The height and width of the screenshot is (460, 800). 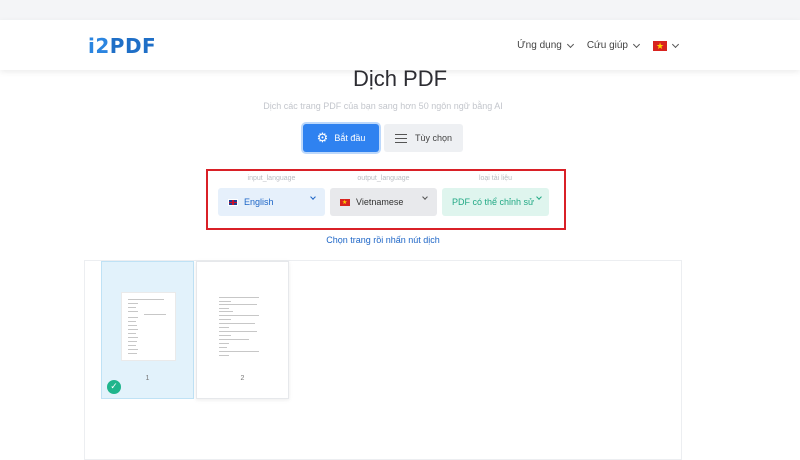 I want to click on check-icon: ✓, so click(x=114, y=387).